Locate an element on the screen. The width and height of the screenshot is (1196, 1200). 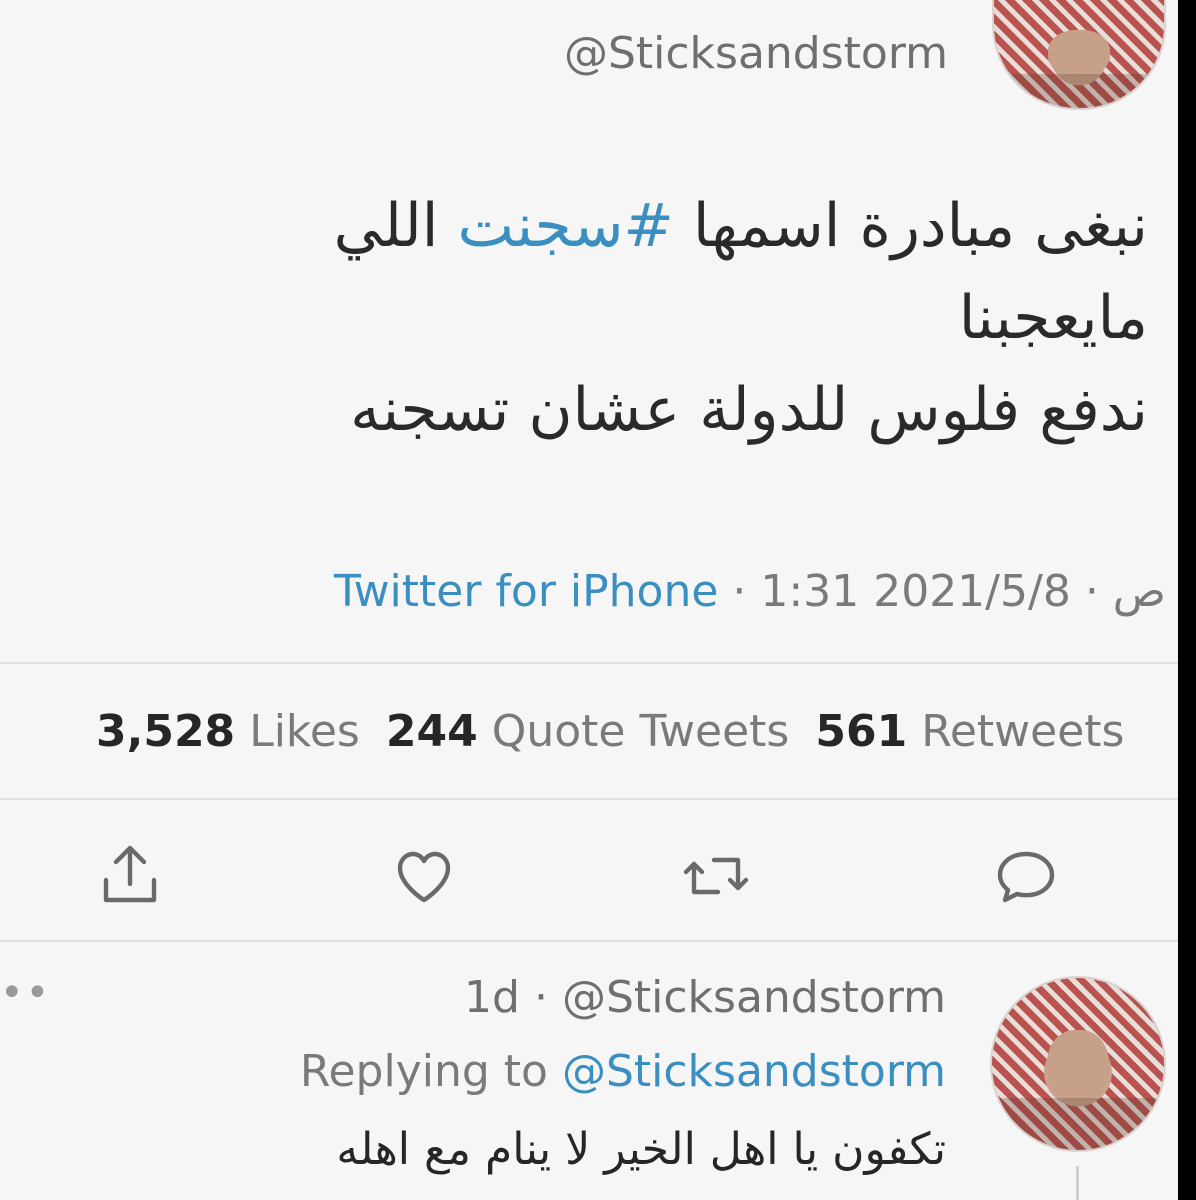
retweet-icon is located at coordinates (716, 876).